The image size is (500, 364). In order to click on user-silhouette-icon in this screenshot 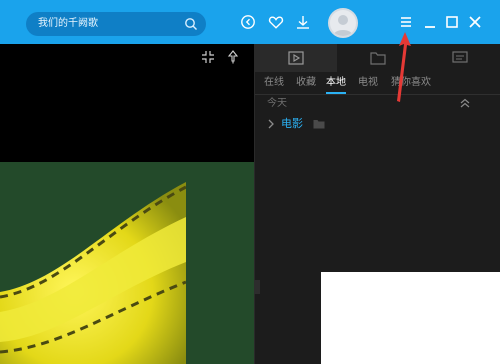, I will do `click(343, 25)`.